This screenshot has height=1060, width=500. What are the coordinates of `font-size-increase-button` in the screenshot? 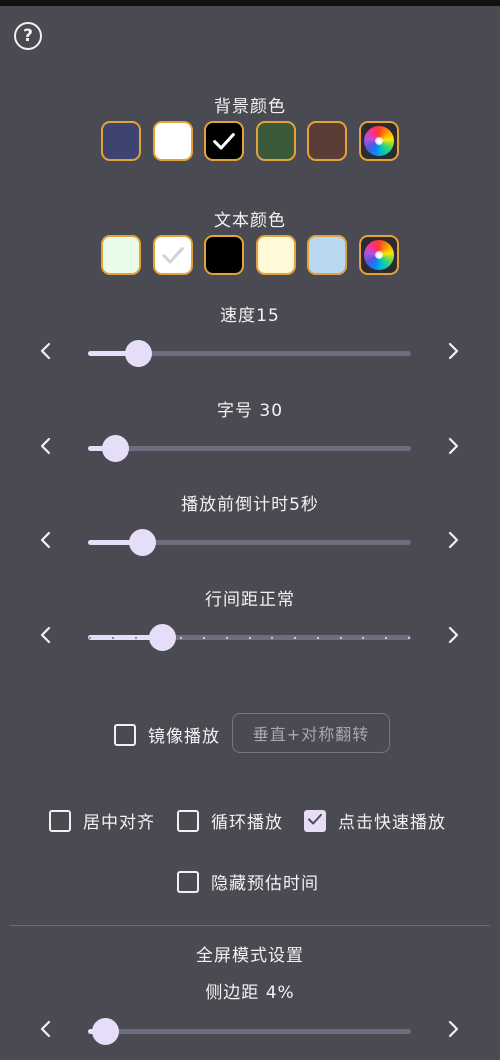 It's located at (453, 448).